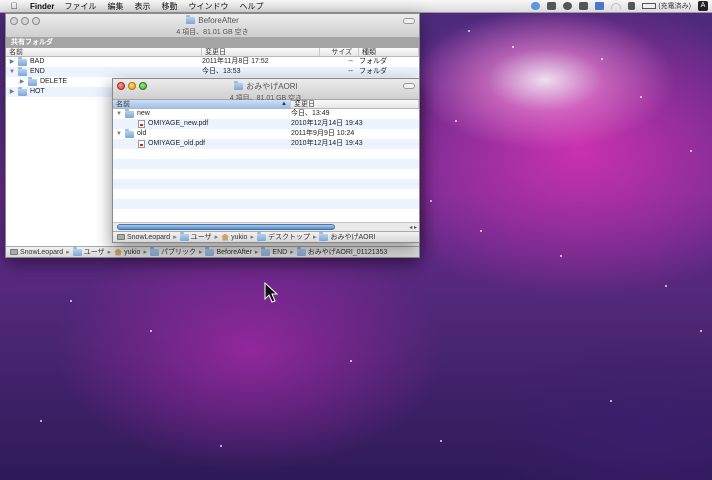 This screenshot has width=712, height=480. What do you see at coordinates (552, 6) in the screenshot?
I see `sync-icon` at bounding box center [552, 6].